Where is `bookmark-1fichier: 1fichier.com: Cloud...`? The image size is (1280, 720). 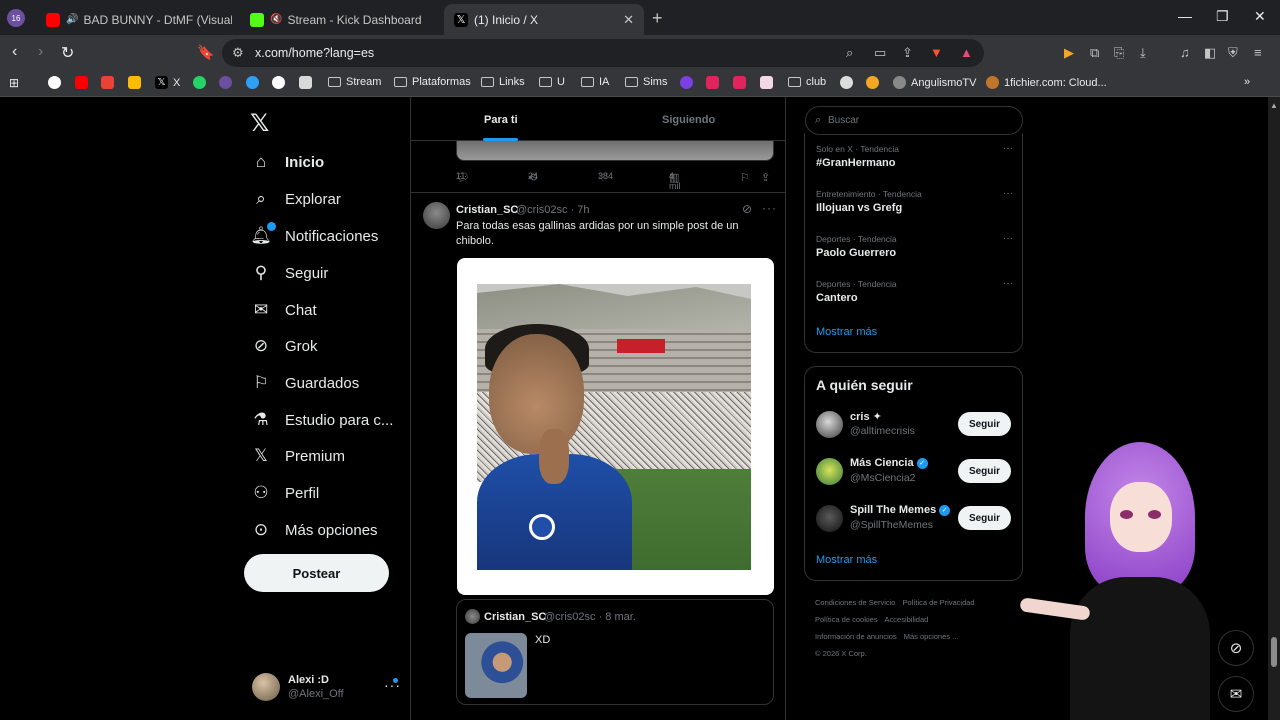
bookmark-1fichier: 1fichier.com: Cloud... is located at coordinates (1046, 82).